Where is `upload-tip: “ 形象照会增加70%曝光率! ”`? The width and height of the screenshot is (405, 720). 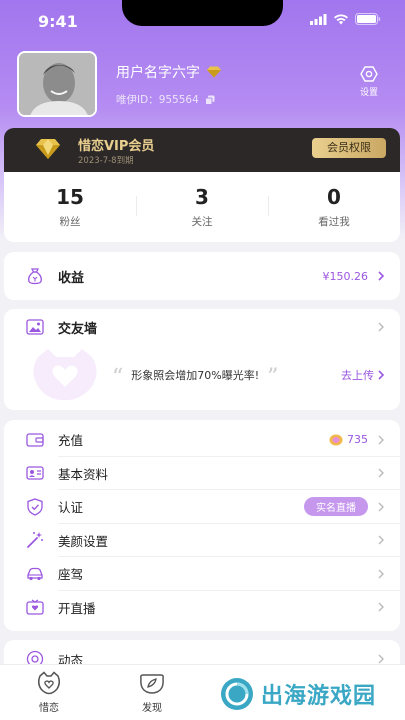
upload-tip: “ 形象照会增加70%曝光率! ” is located at coordinates (195, 377).